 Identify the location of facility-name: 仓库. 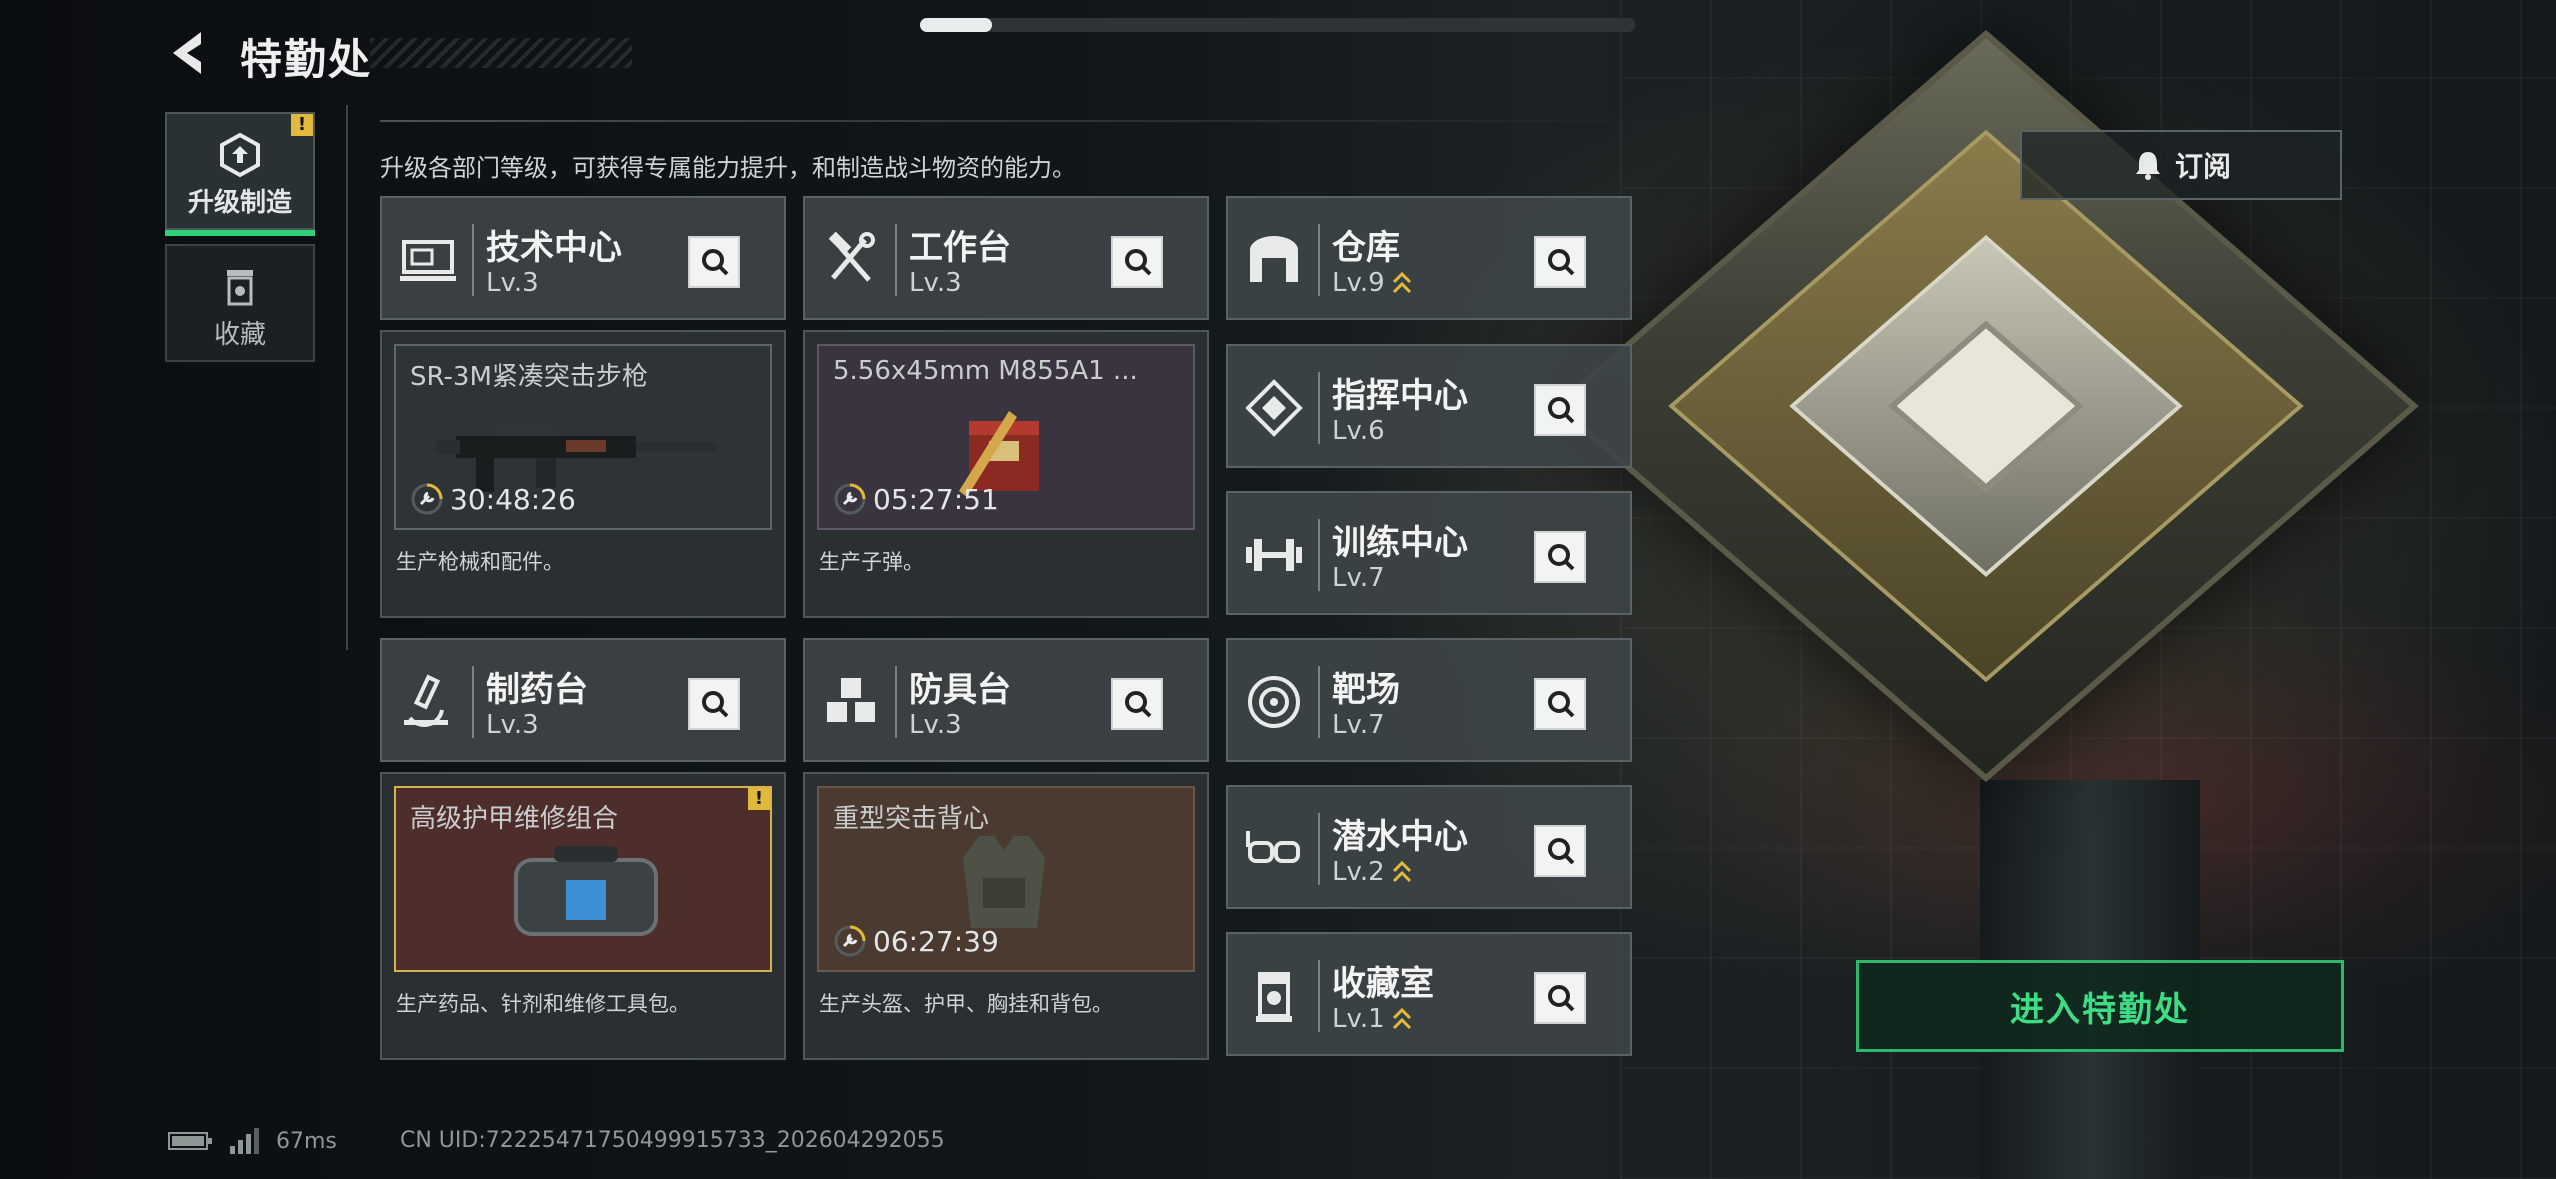
(1366, 248).